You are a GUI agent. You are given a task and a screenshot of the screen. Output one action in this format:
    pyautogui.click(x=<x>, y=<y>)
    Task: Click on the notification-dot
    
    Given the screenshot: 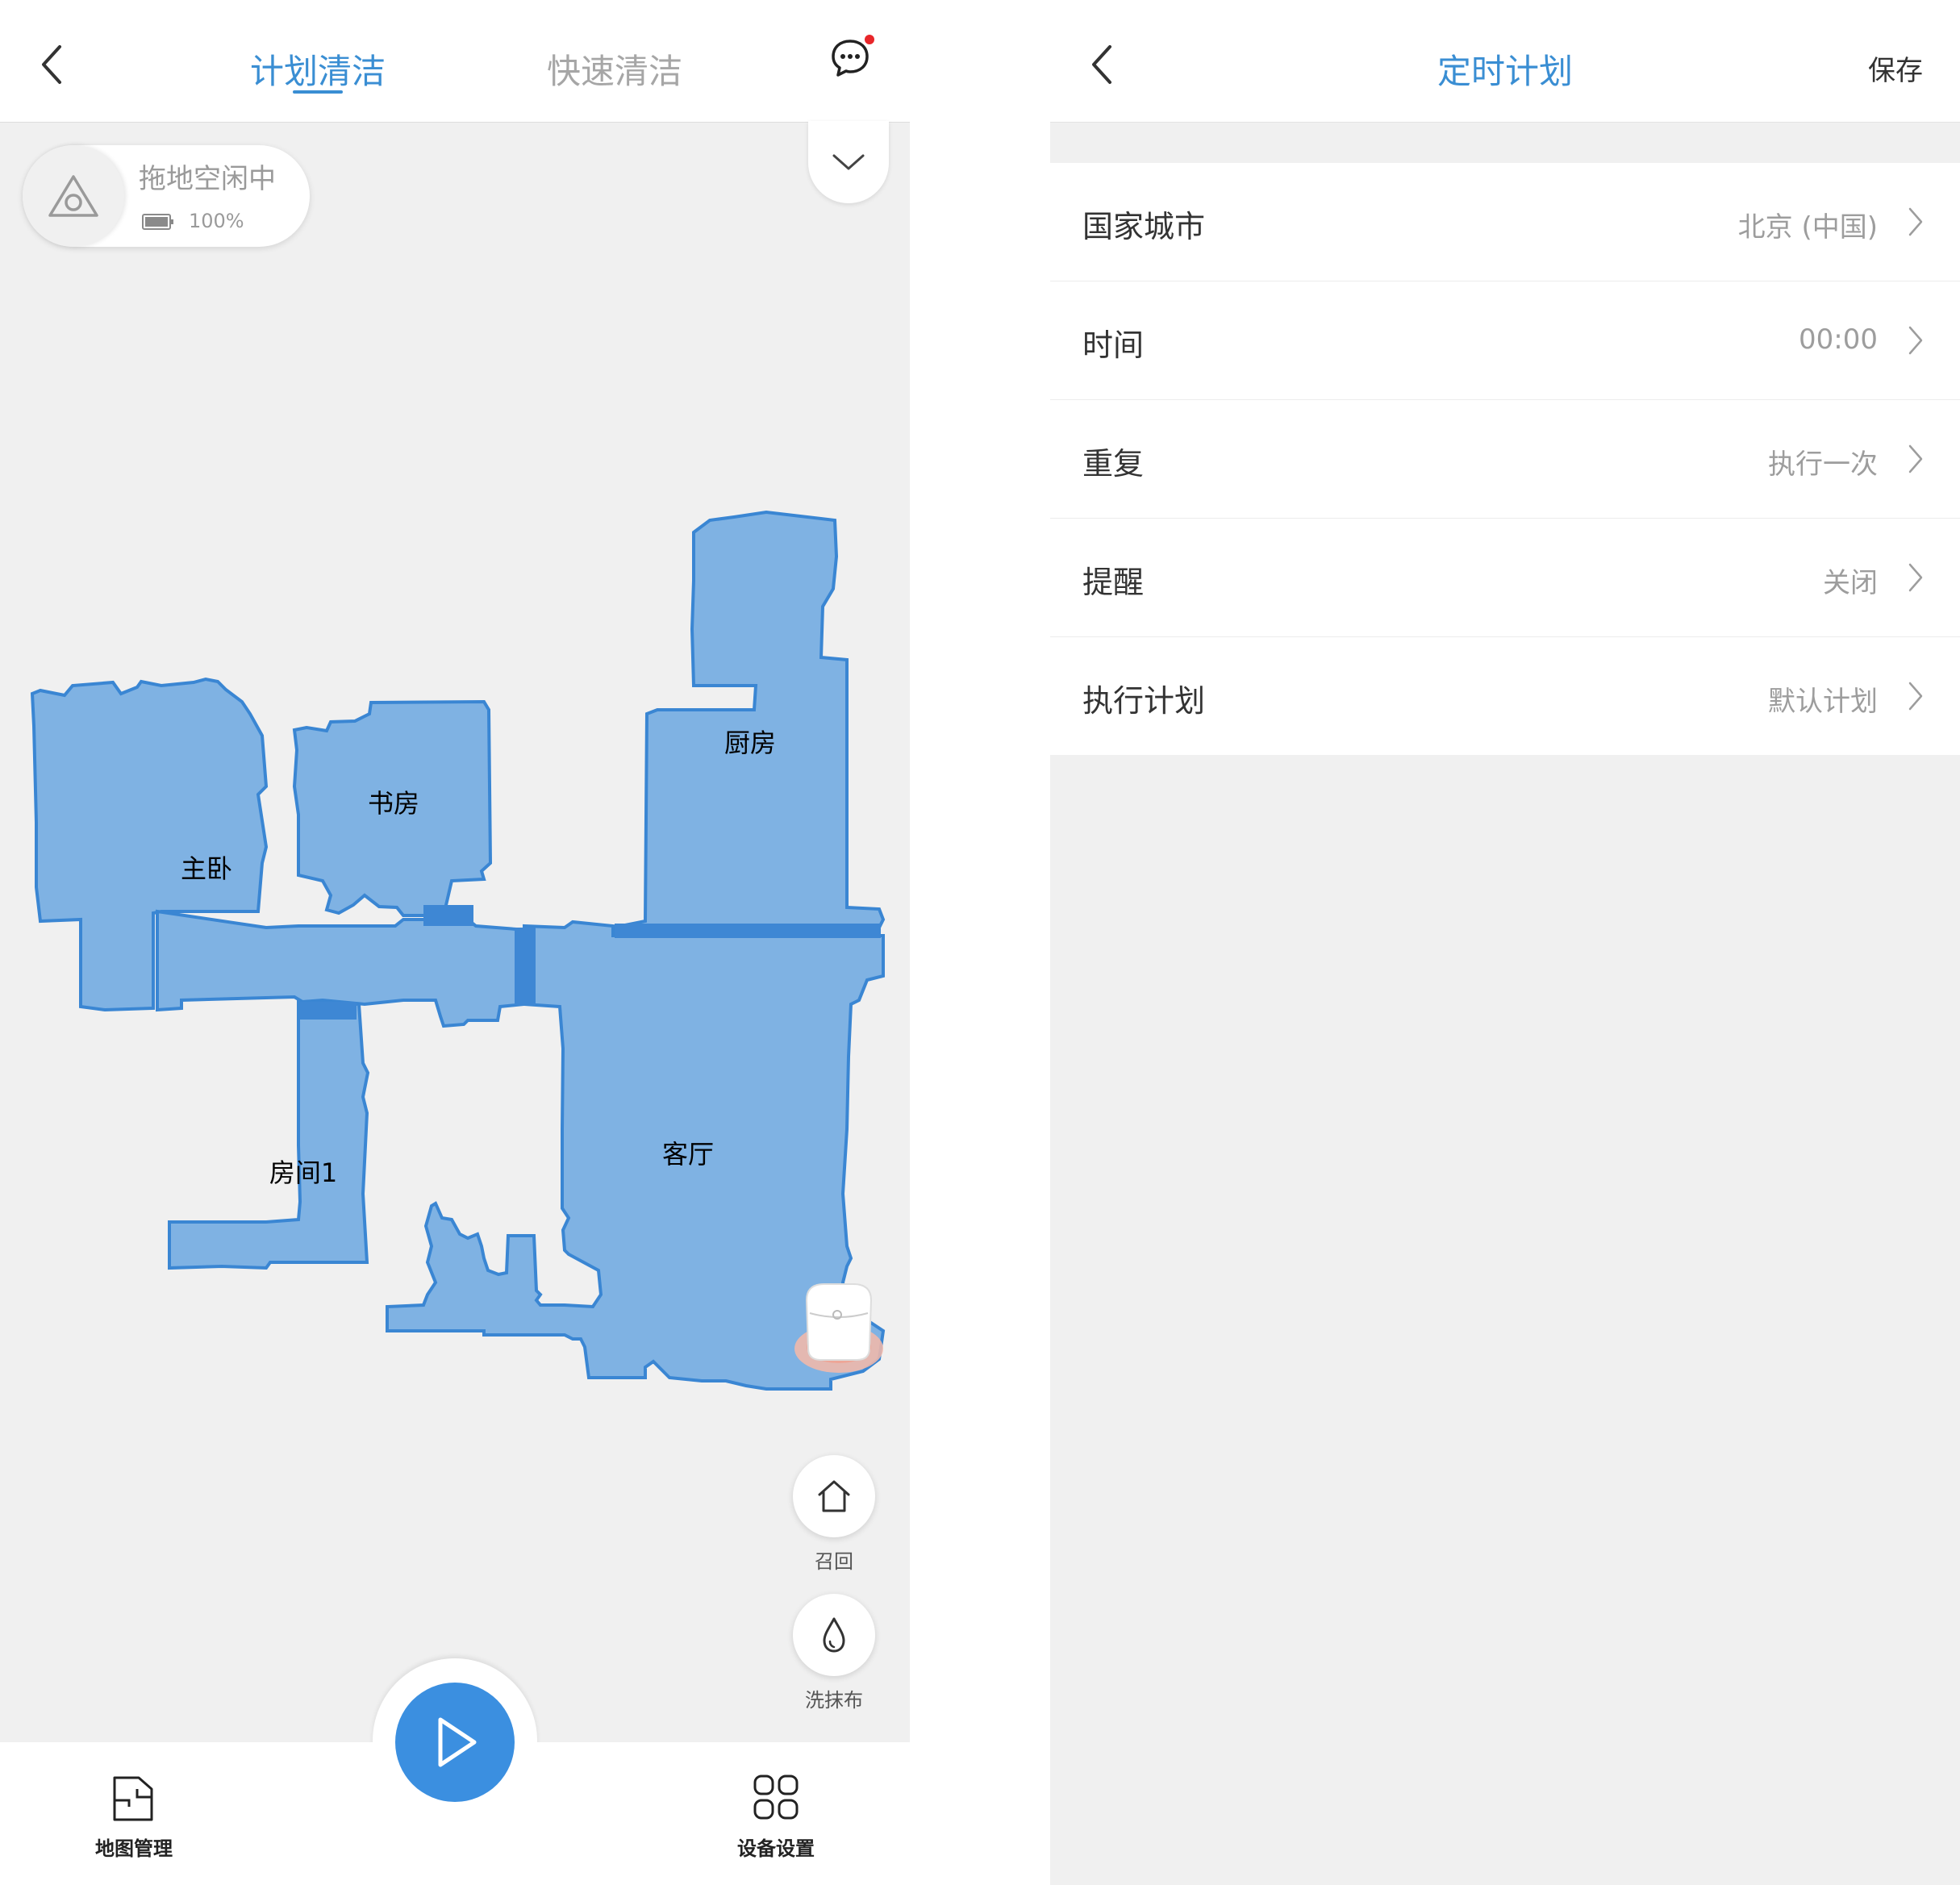 What is the action you would take?
    pyautogui.click(x=869, y=39)
    